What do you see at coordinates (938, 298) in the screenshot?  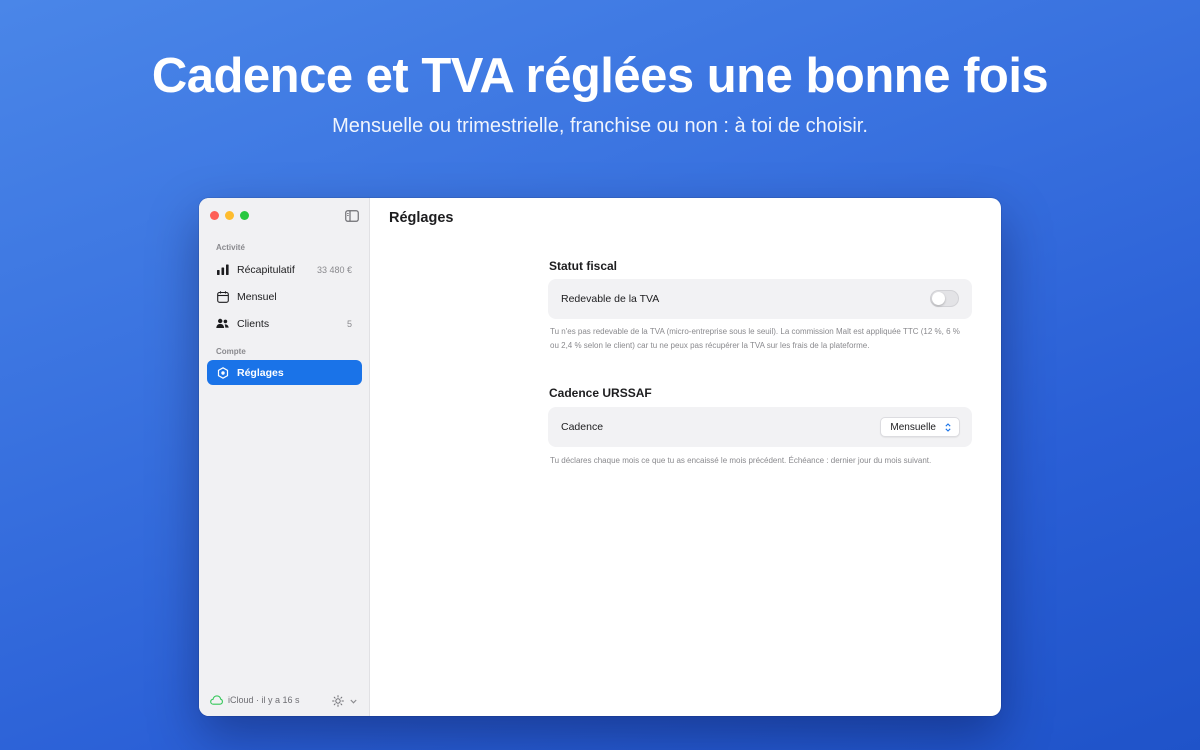 I see `toggle-knob` at bounding box center [938, 298].